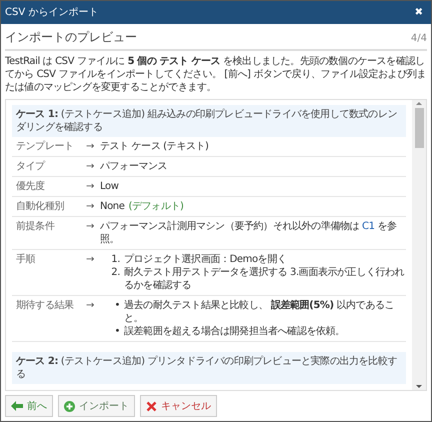  Describe the element at coordinates (30, 186) in the screenshot. I see `field-label: 優先度` at that location.